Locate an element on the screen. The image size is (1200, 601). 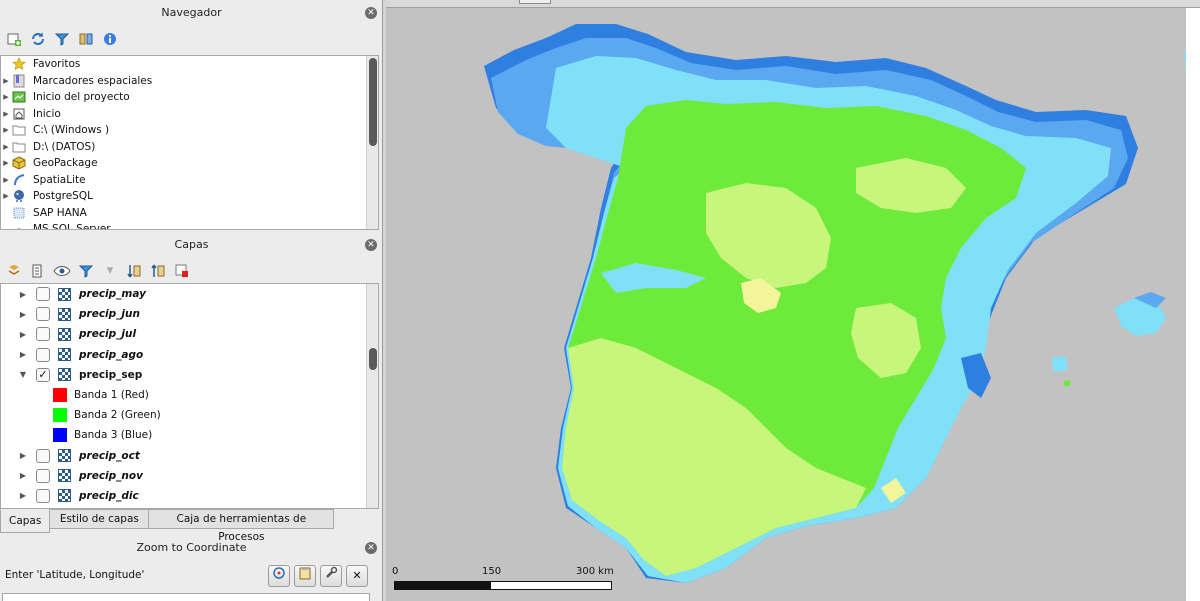
scale-bar-white-segment is located at coordinates (551, 585).